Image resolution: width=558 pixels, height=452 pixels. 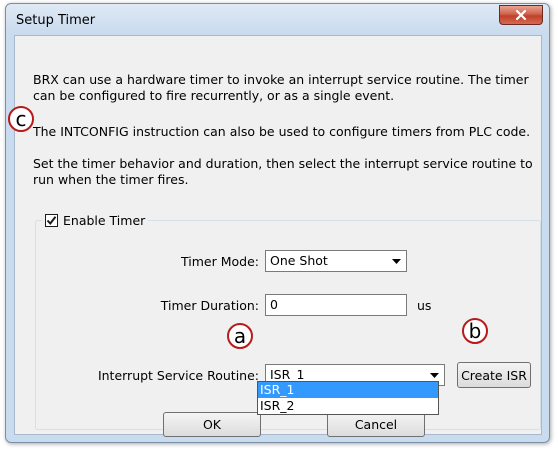 I want to click on isr-label: Interrupt Service Routine:, so click(x=178, y=375).